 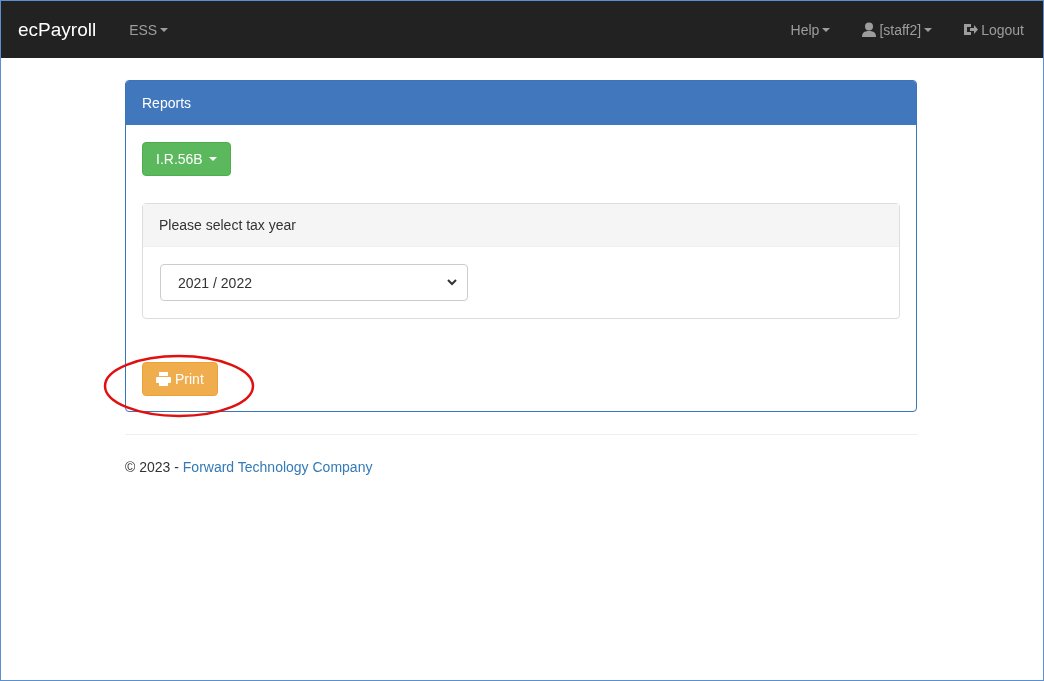 I want to click on user-menu: [staff2], so click(x=897, y=29).